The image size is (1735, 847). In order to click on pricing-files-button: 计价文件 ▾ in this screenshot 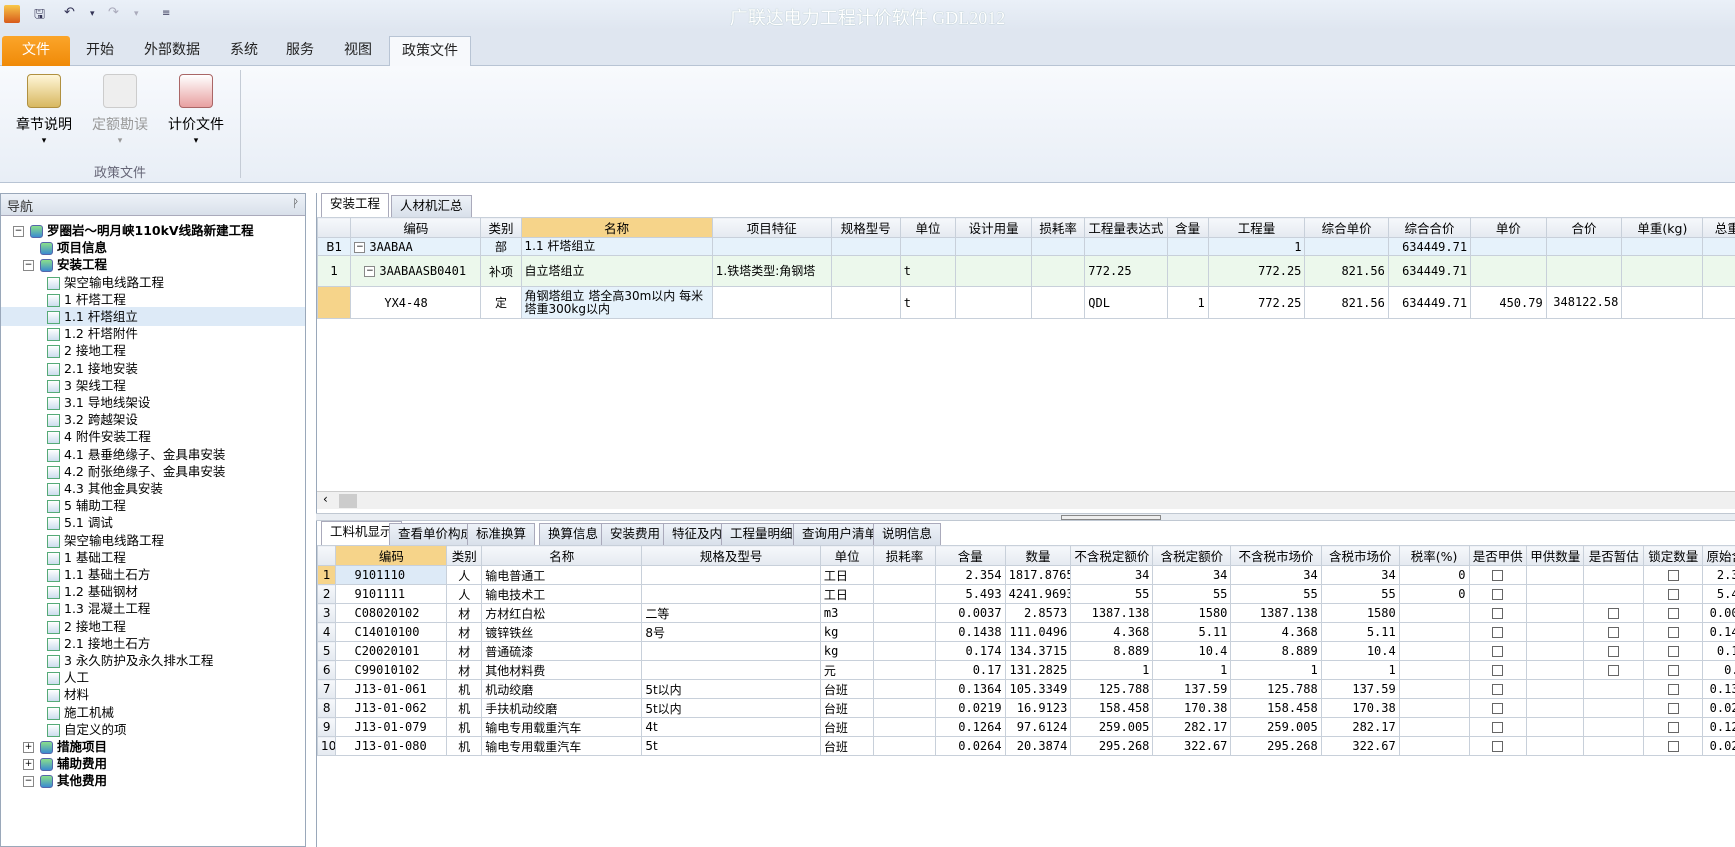, I will do `click(196, 110)`.